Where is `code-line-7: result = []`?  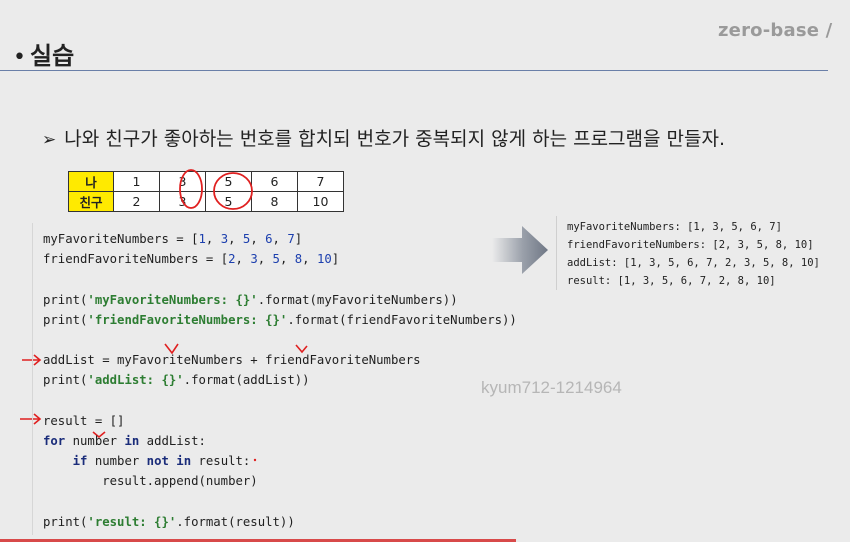 code-line-7: result = [] is located at coordinates (84, 421).